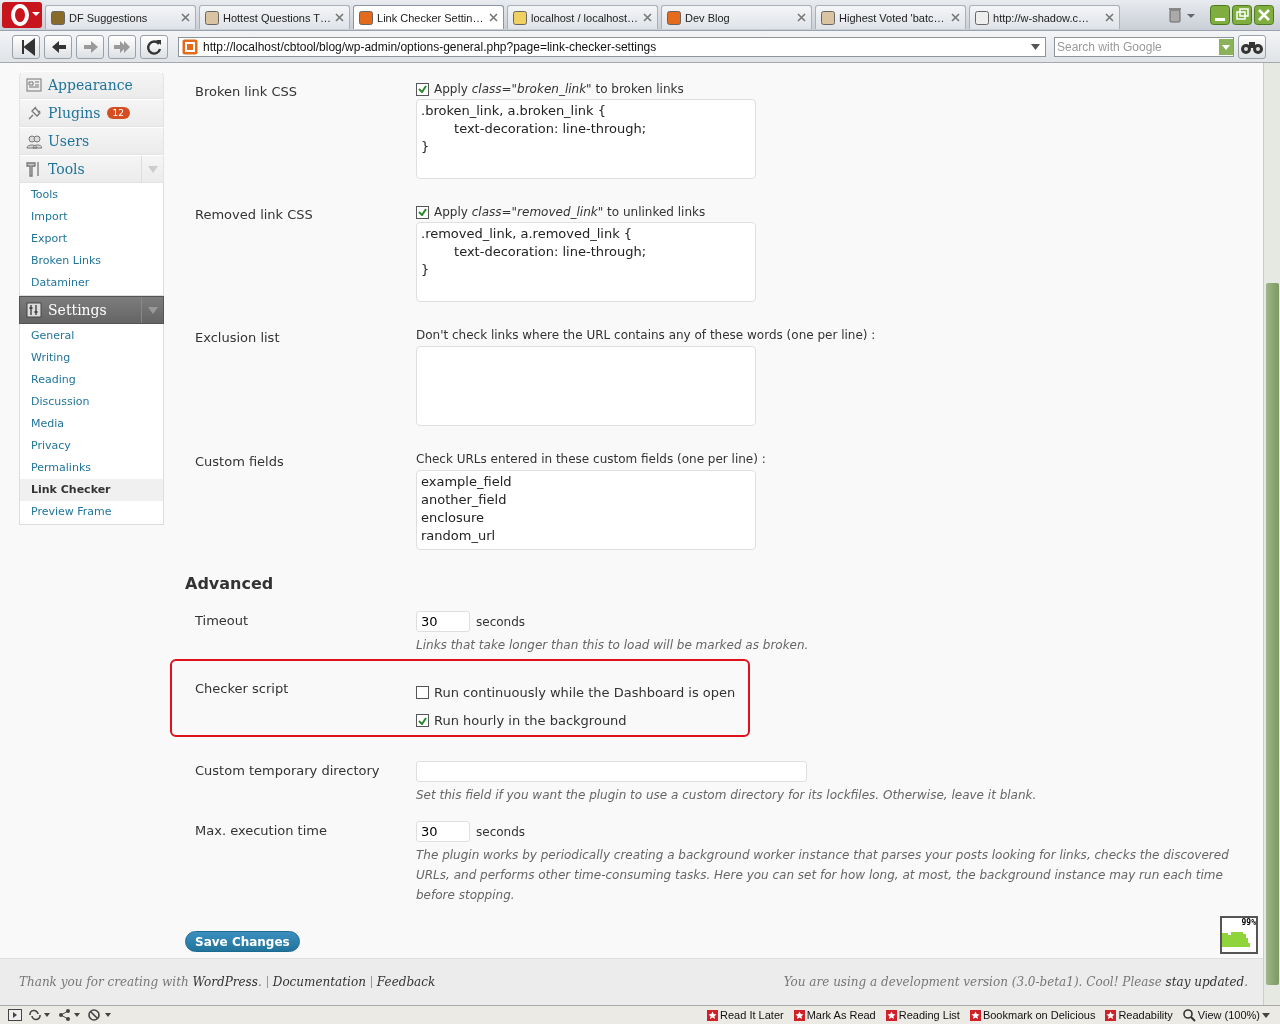  I want to click on rewind-button, so click(26, 46).